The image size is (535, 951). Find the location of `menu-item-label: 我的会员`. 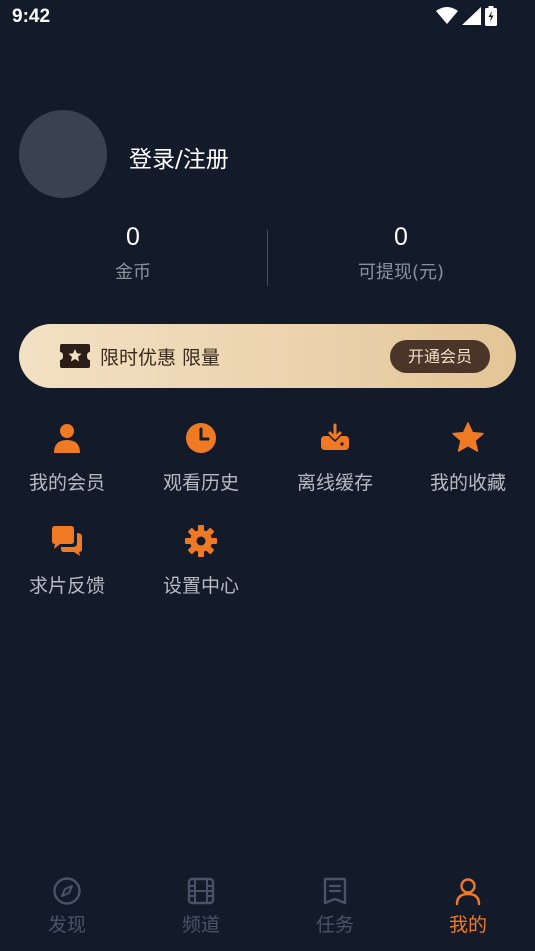

menu-item-label: 我的会员 is located at coordinates (66, 483).